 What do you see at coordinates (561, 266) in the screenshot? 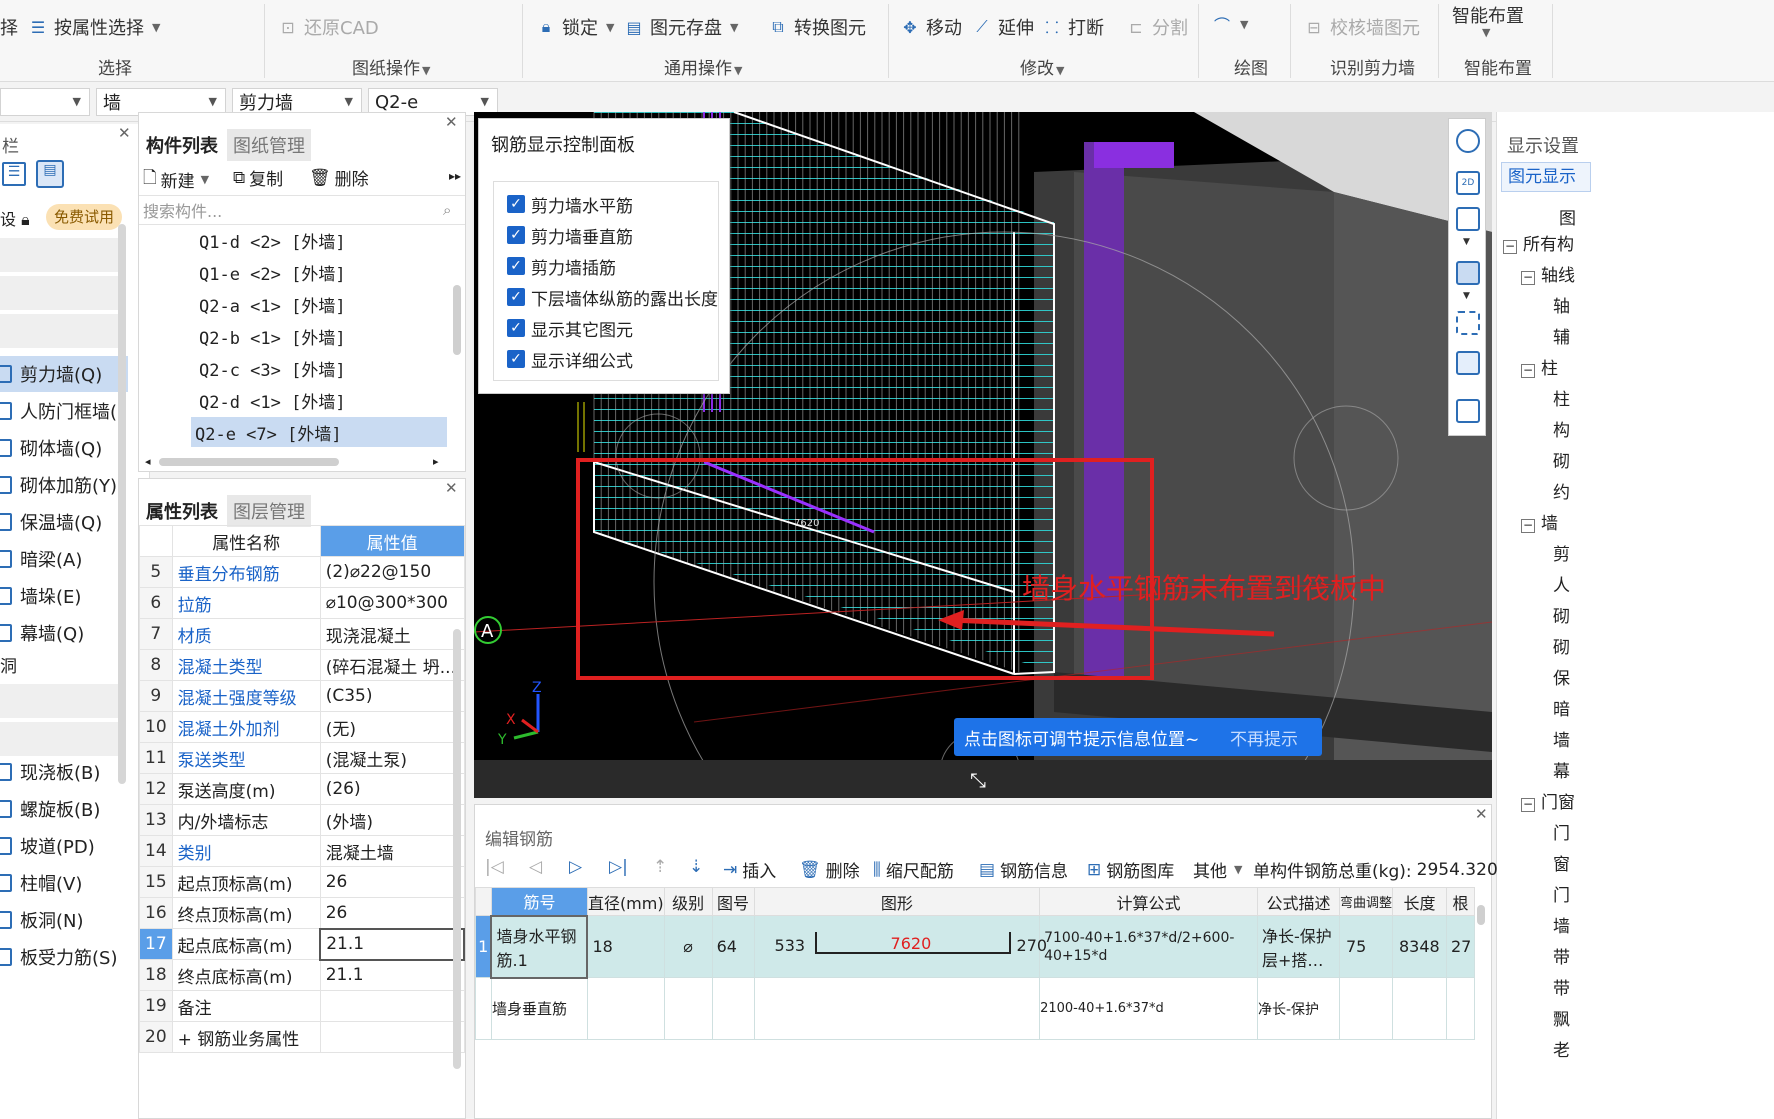
I see `checkbox-option: ✓ 剪力墙插筋` at bounding box center [561, 266].